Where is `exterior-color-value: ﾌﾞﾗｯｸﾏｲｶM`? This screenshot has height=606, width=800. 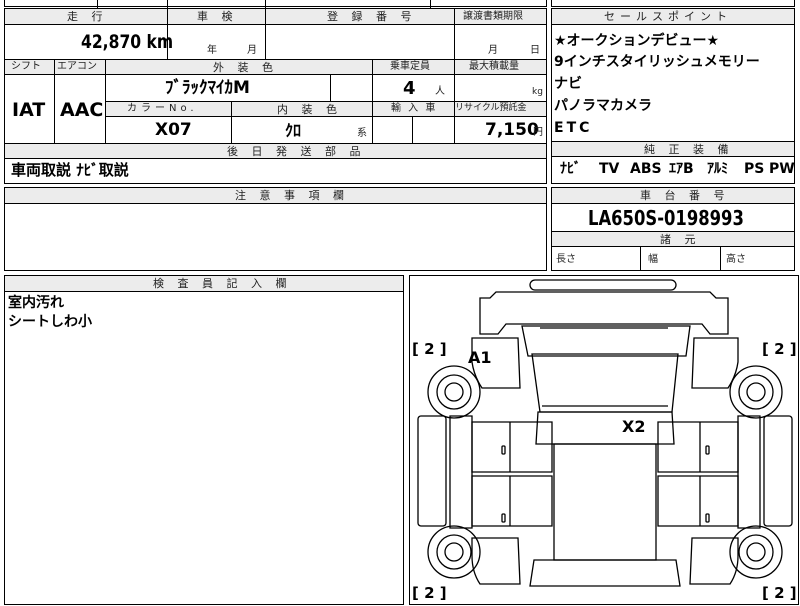 exterior-color-value: ﾌﾞﾗｯｸﾏｲｶM is located at coordinates (207, 88).